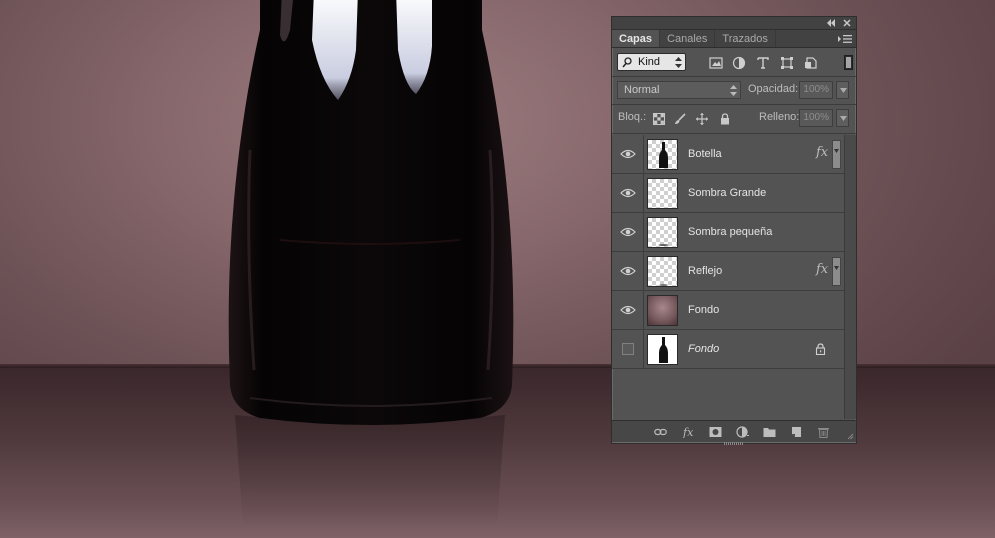  What do you see at coordinates (728, 349) in the screenshot?
I see `layer-row-fondo-background: Fondo` at bounding box center [728, 349].